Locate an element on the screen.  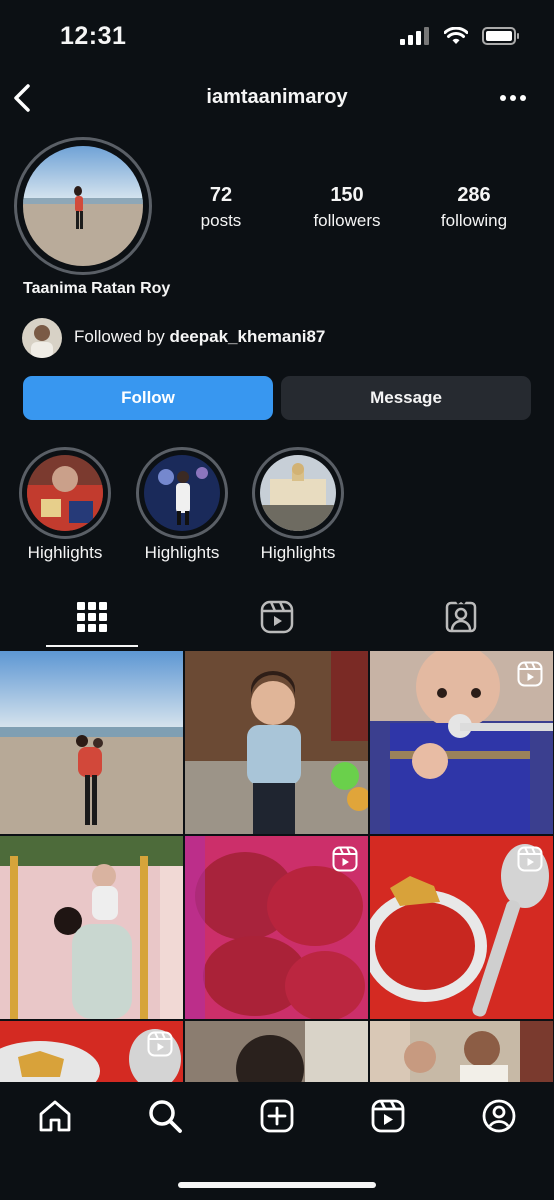
grid-icon is located at coordinates (92, 617).